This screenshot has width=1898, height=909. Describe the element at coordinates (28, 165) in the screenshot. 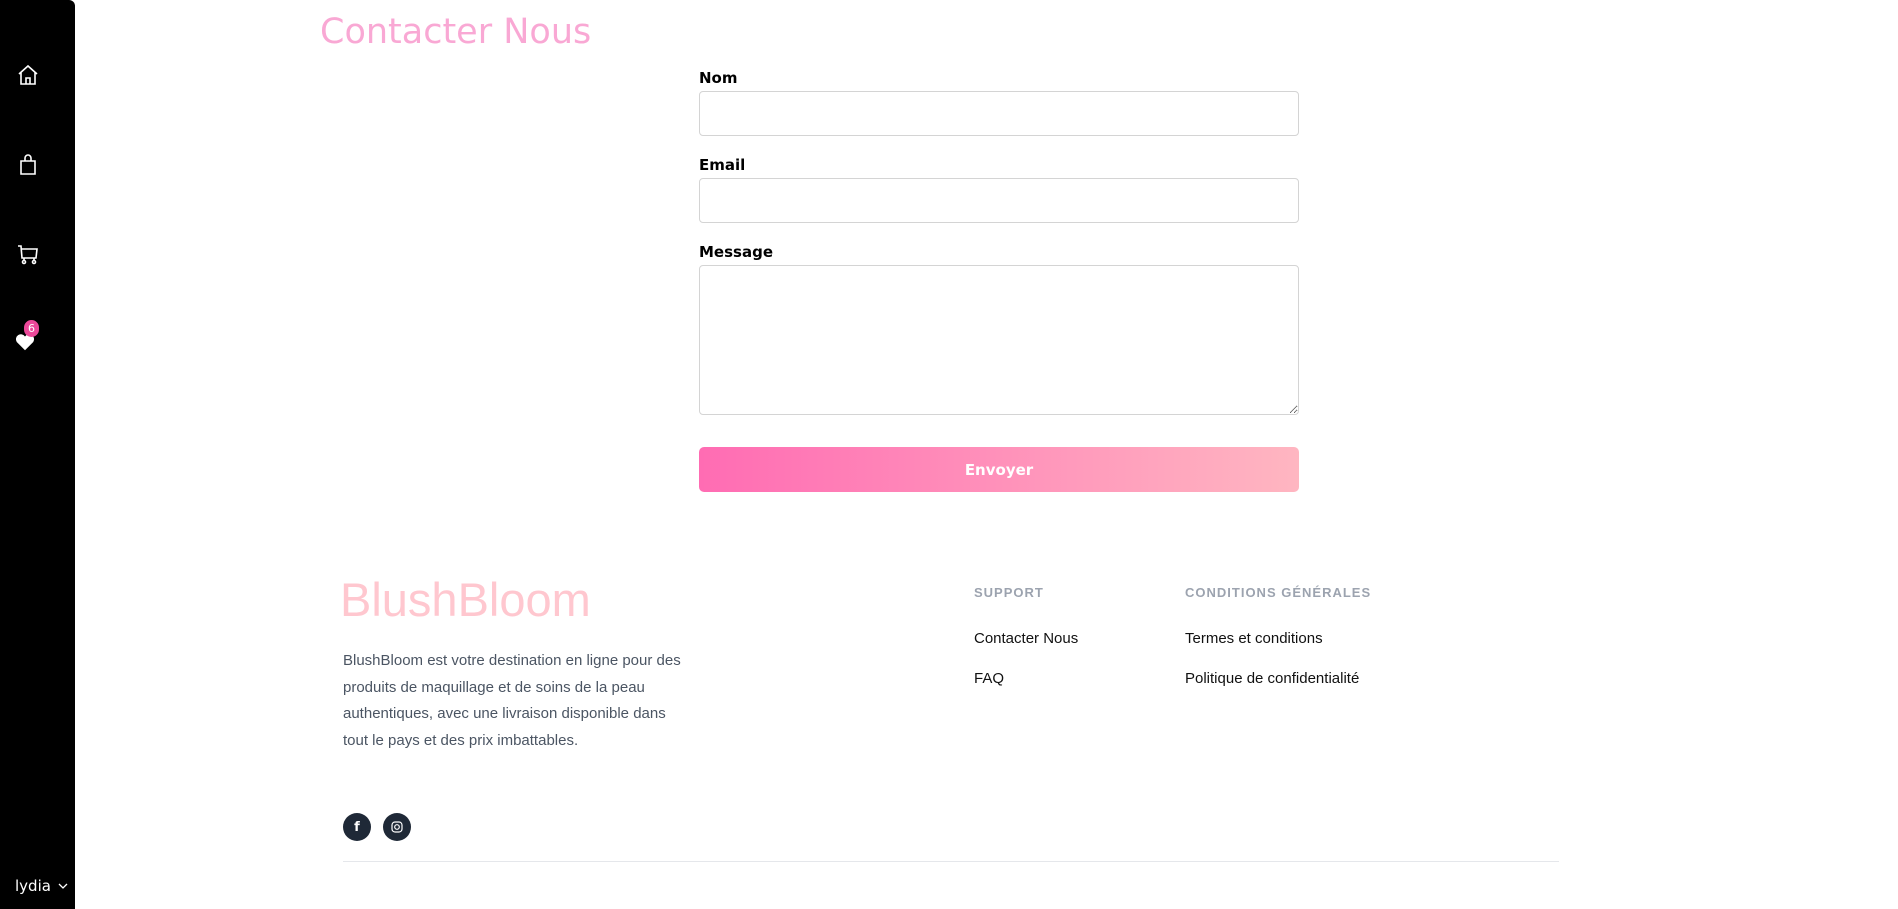

I see `shopping-bag-icon` at that location.